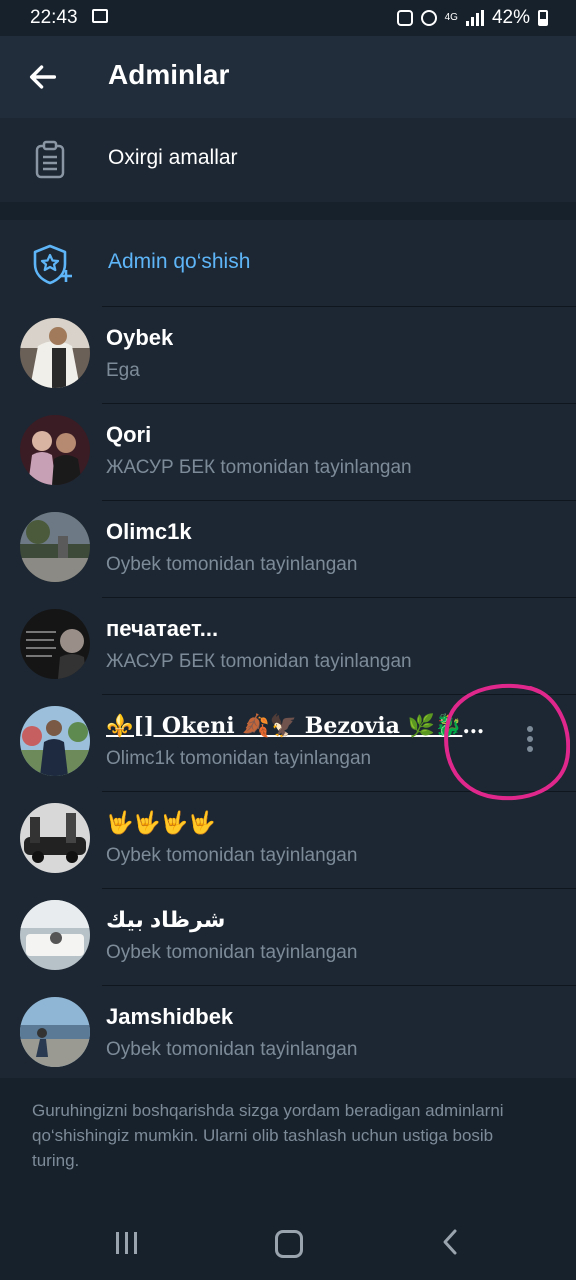 The height and width of the screenshot is (1280, 576). Describe the element at coordinates (510, 17) in the screenshot. I see `battery-percent: 42%` at that location.